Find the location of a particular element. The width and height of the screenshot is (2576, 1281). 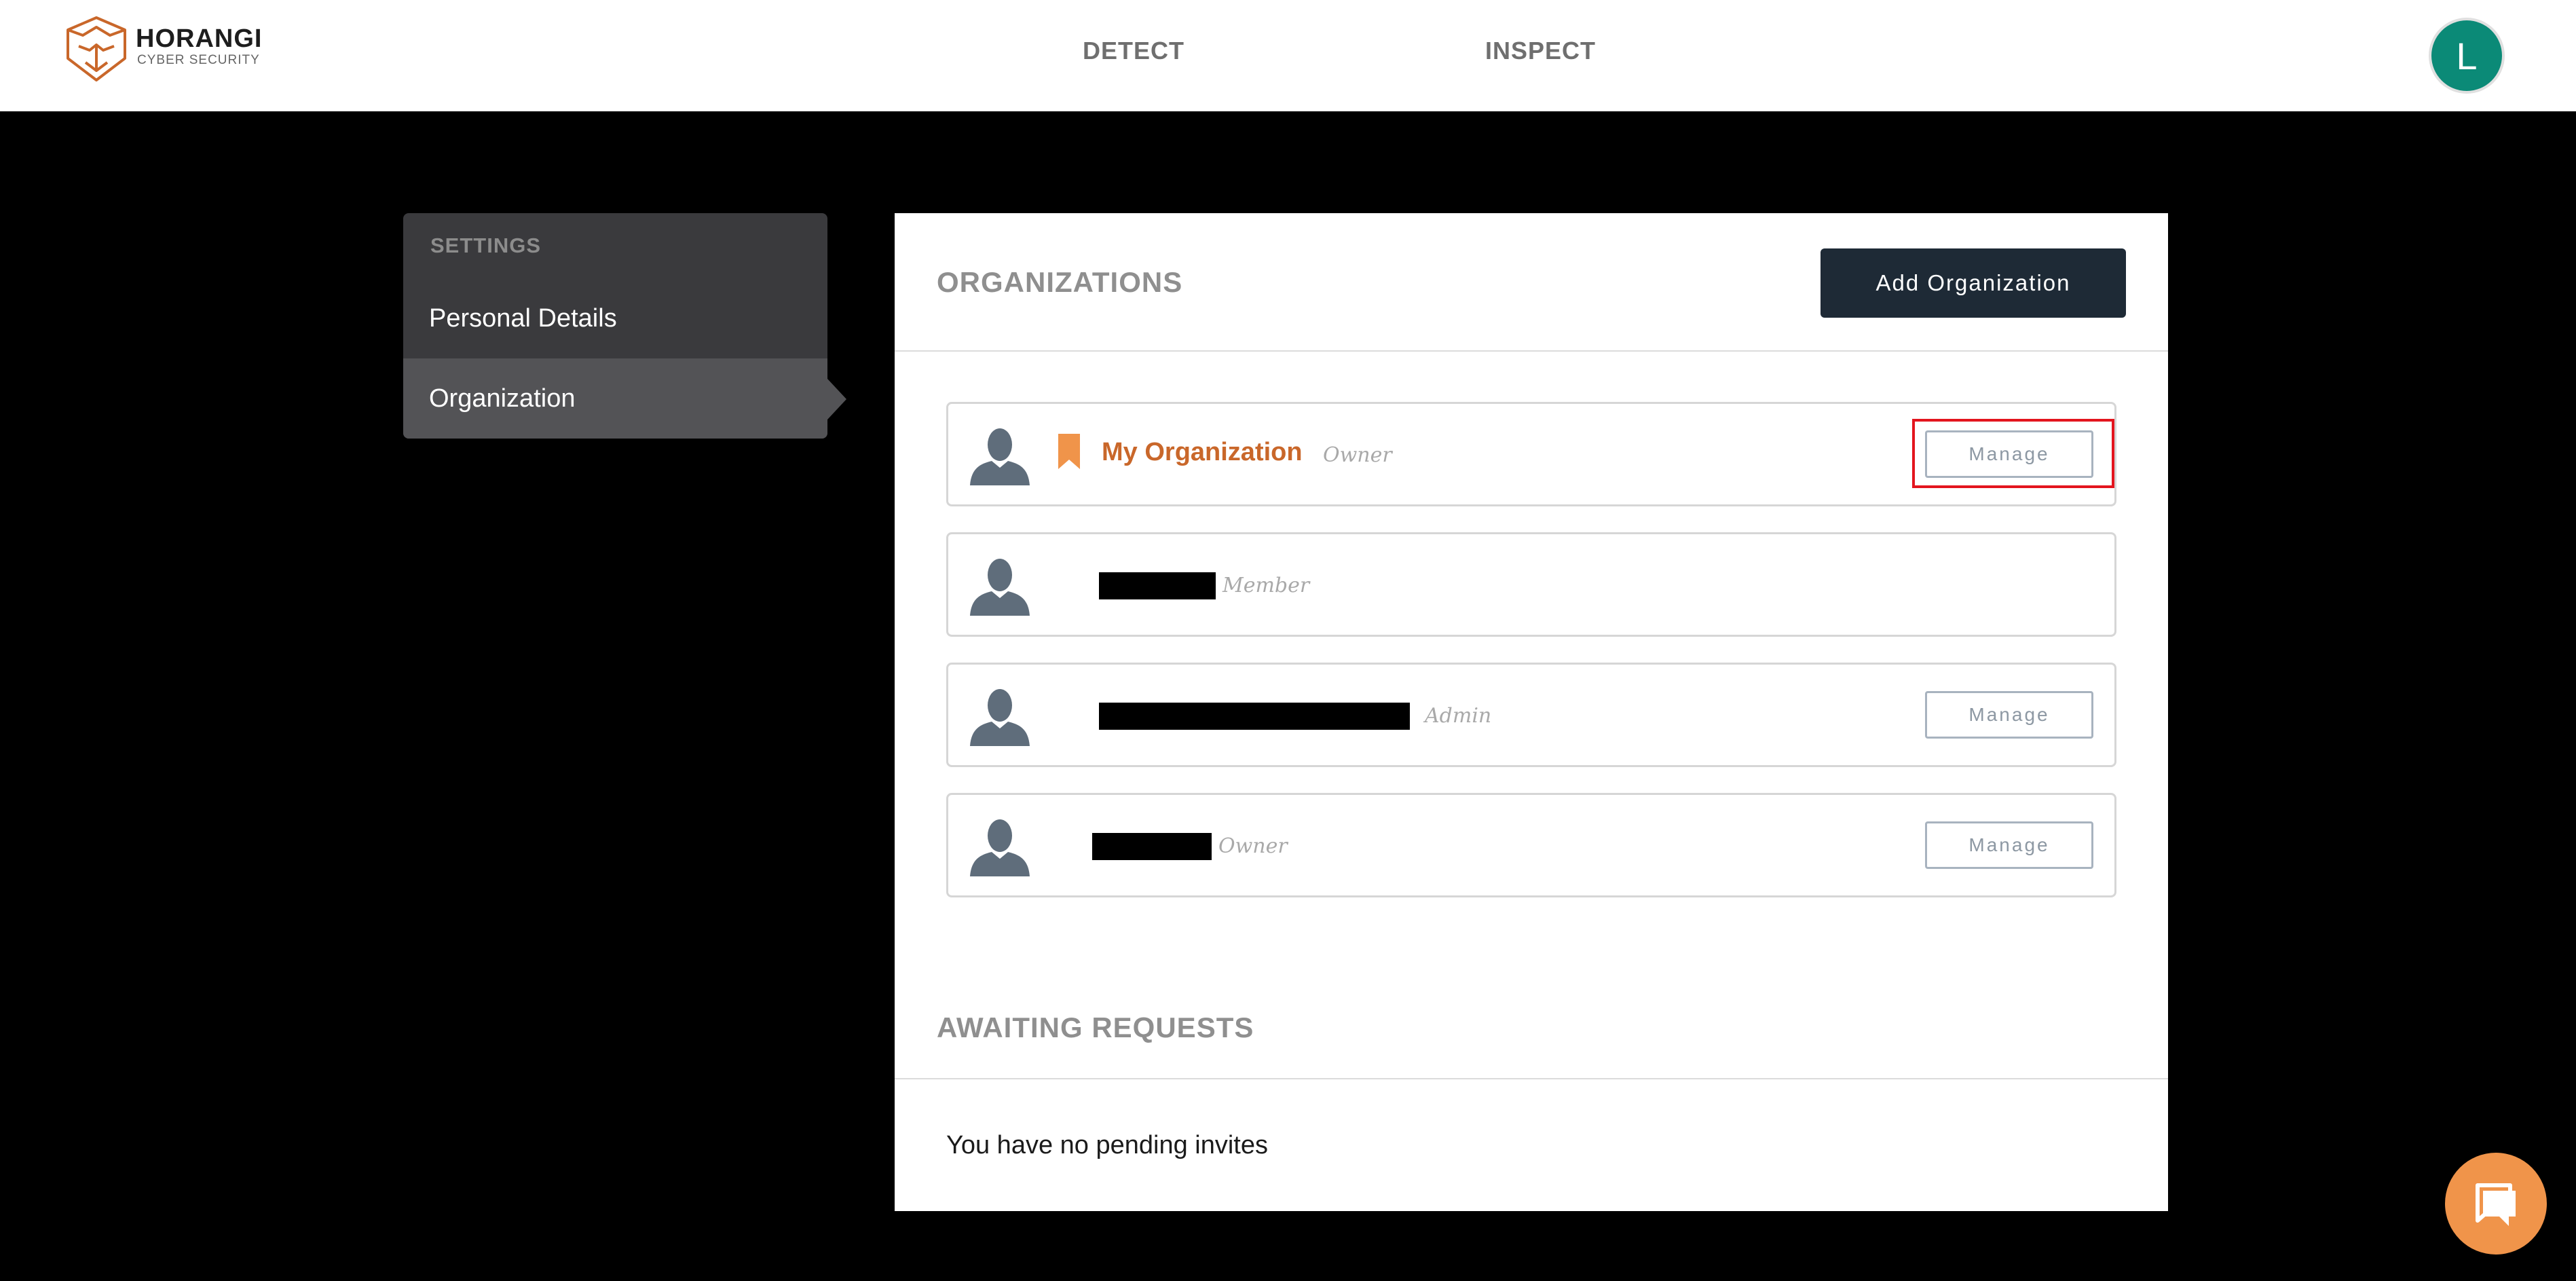

org-name: My Organization is located at coordinates (1203, 453).